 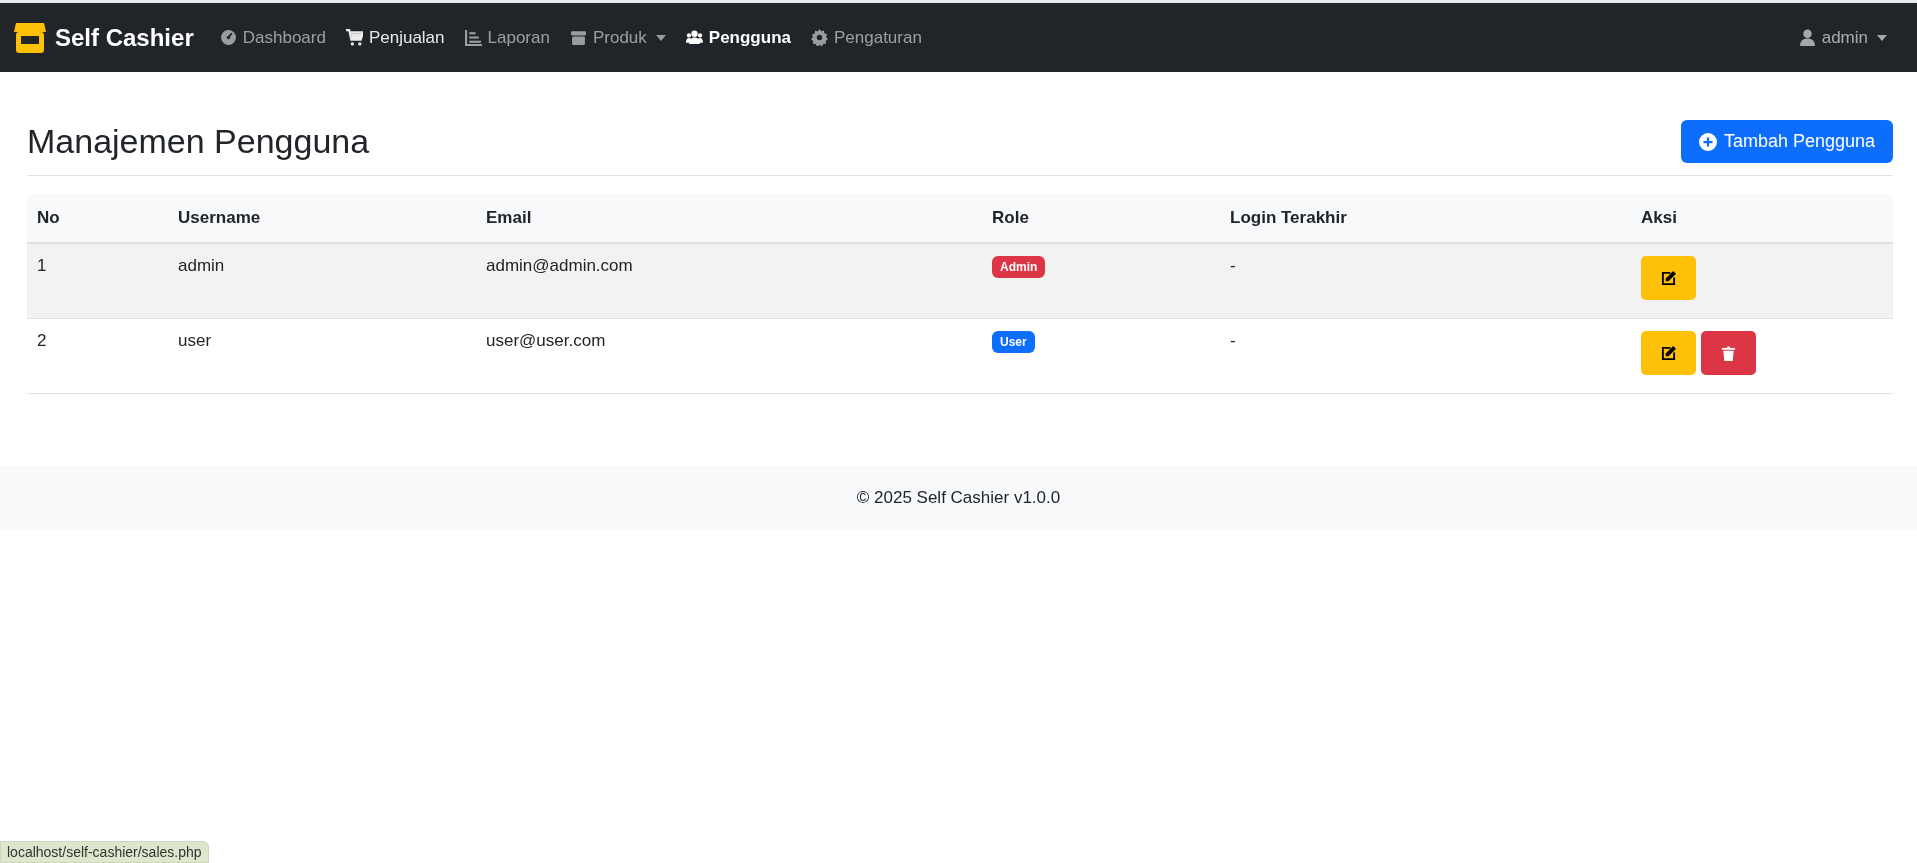 I want to click on table-cell: user, so click(x=322, y=356).